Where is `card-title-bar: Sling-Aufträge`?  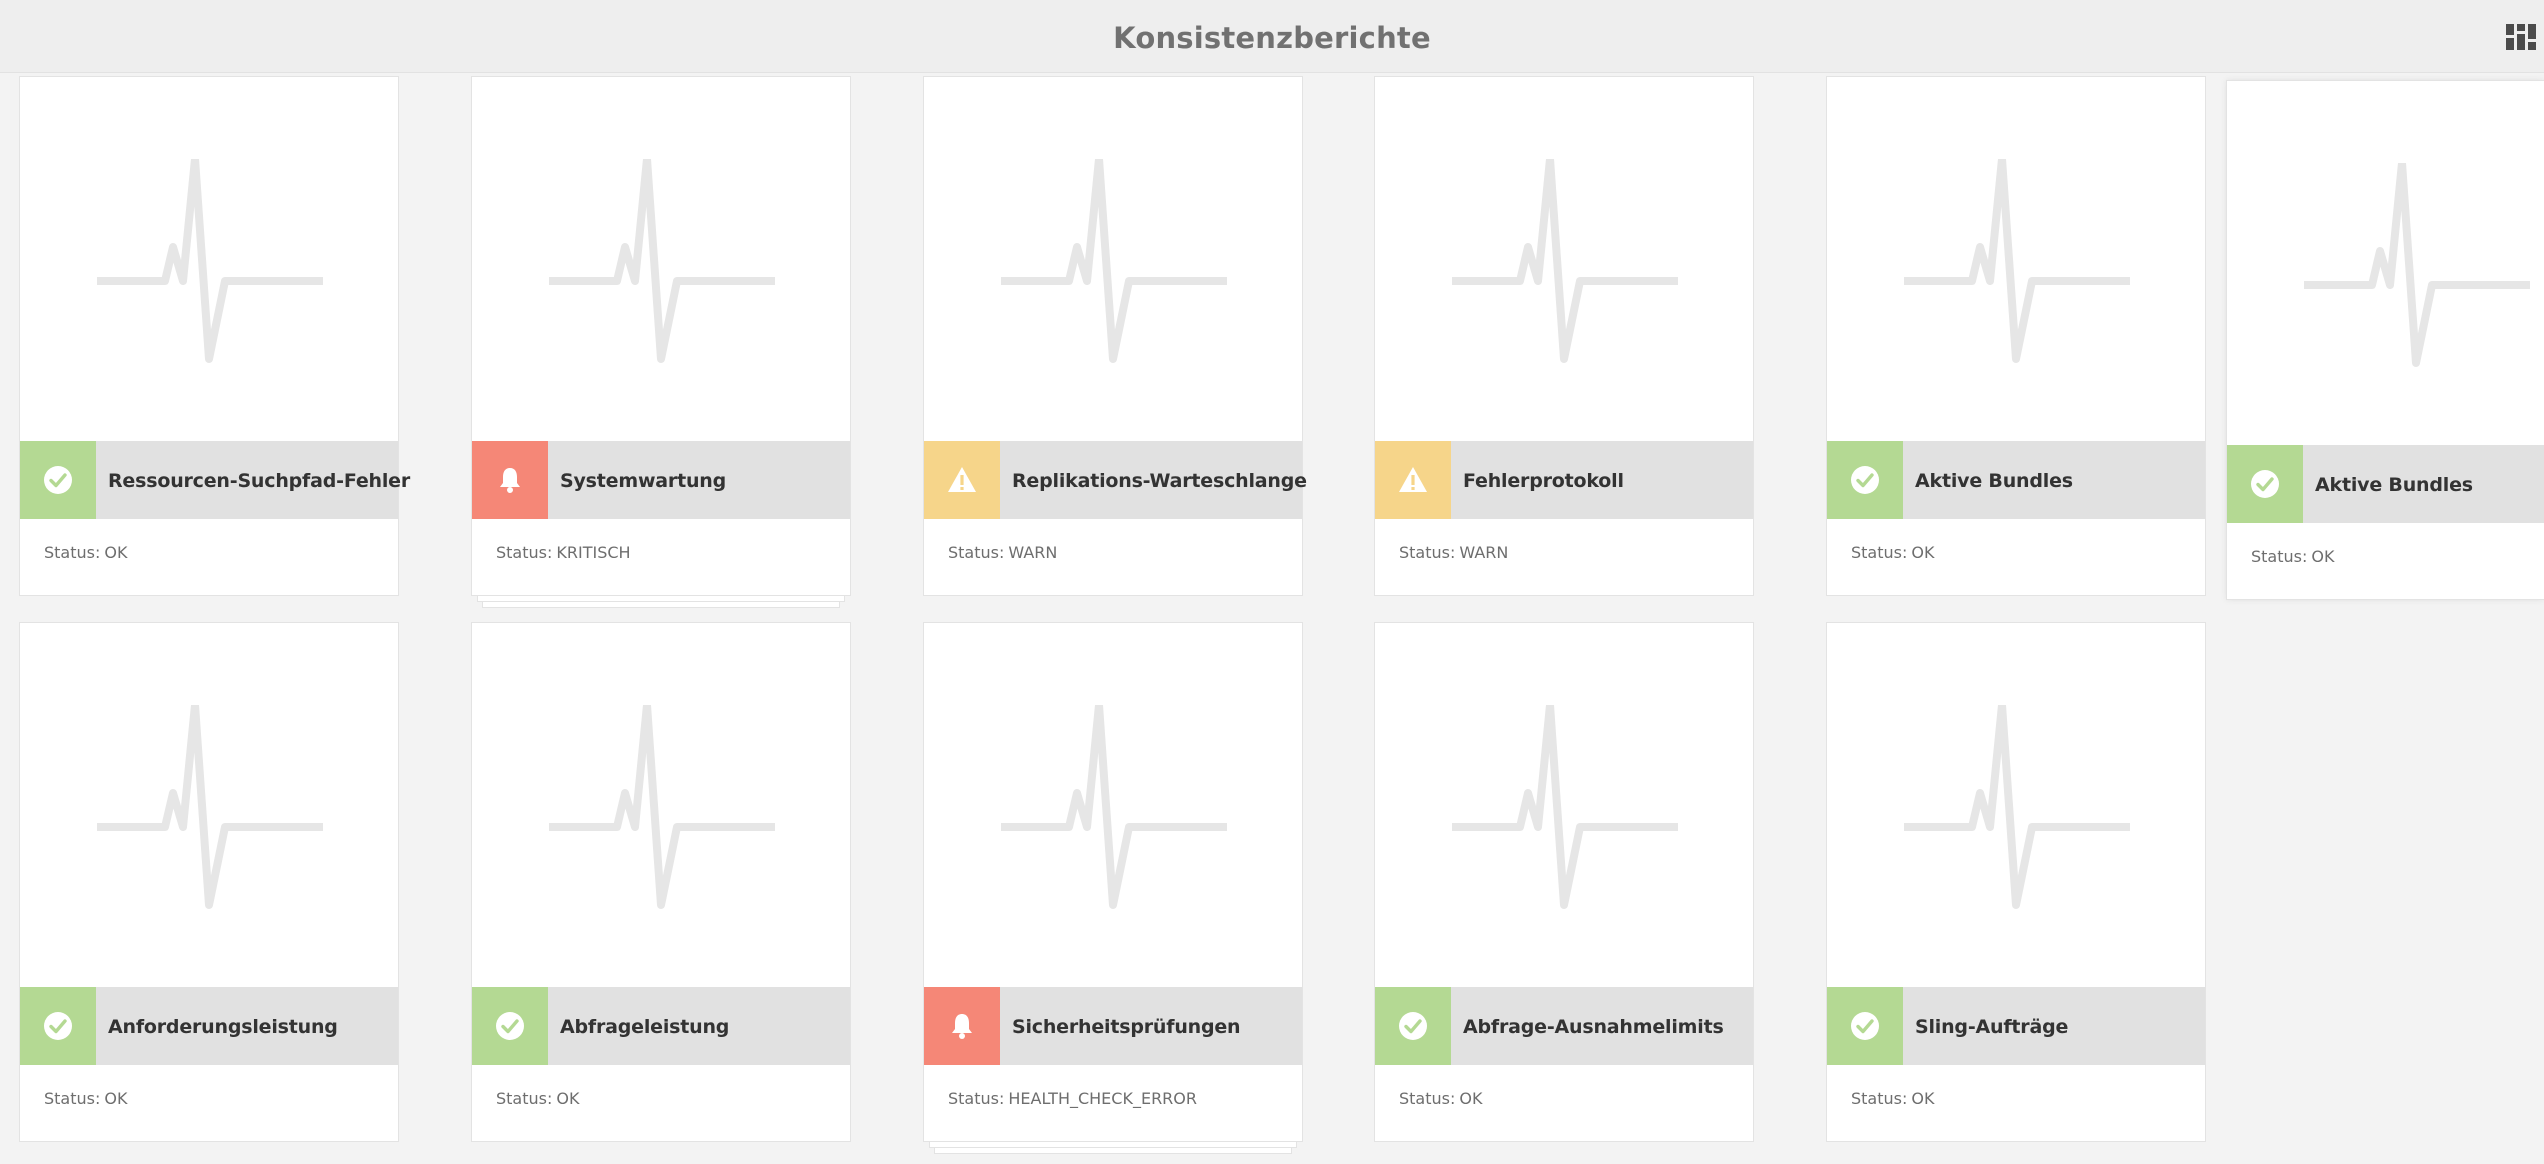
card-title-bar: Sling-Aufträge is located at coordinates (2016, 1026).